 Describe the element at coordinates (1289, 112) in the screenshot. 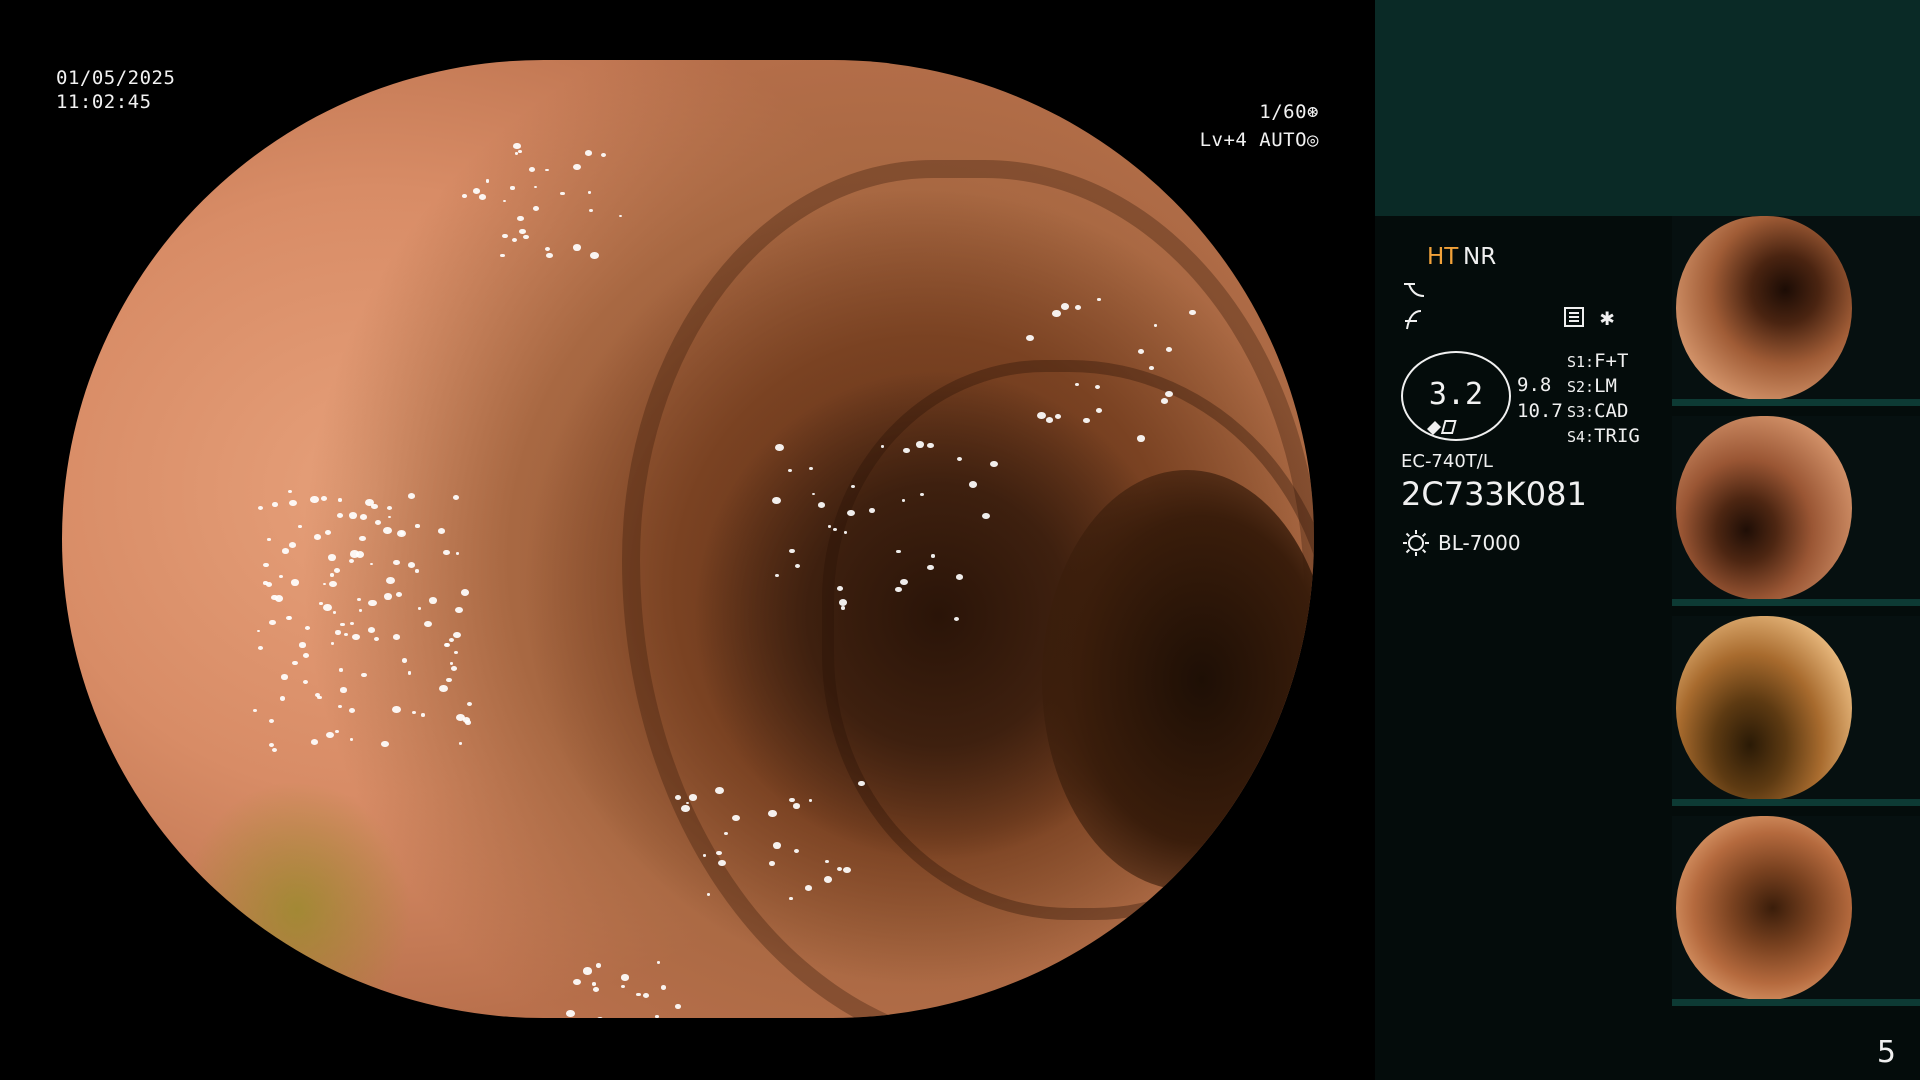

I see `shutter-readout: 1/60⊛` at that location.